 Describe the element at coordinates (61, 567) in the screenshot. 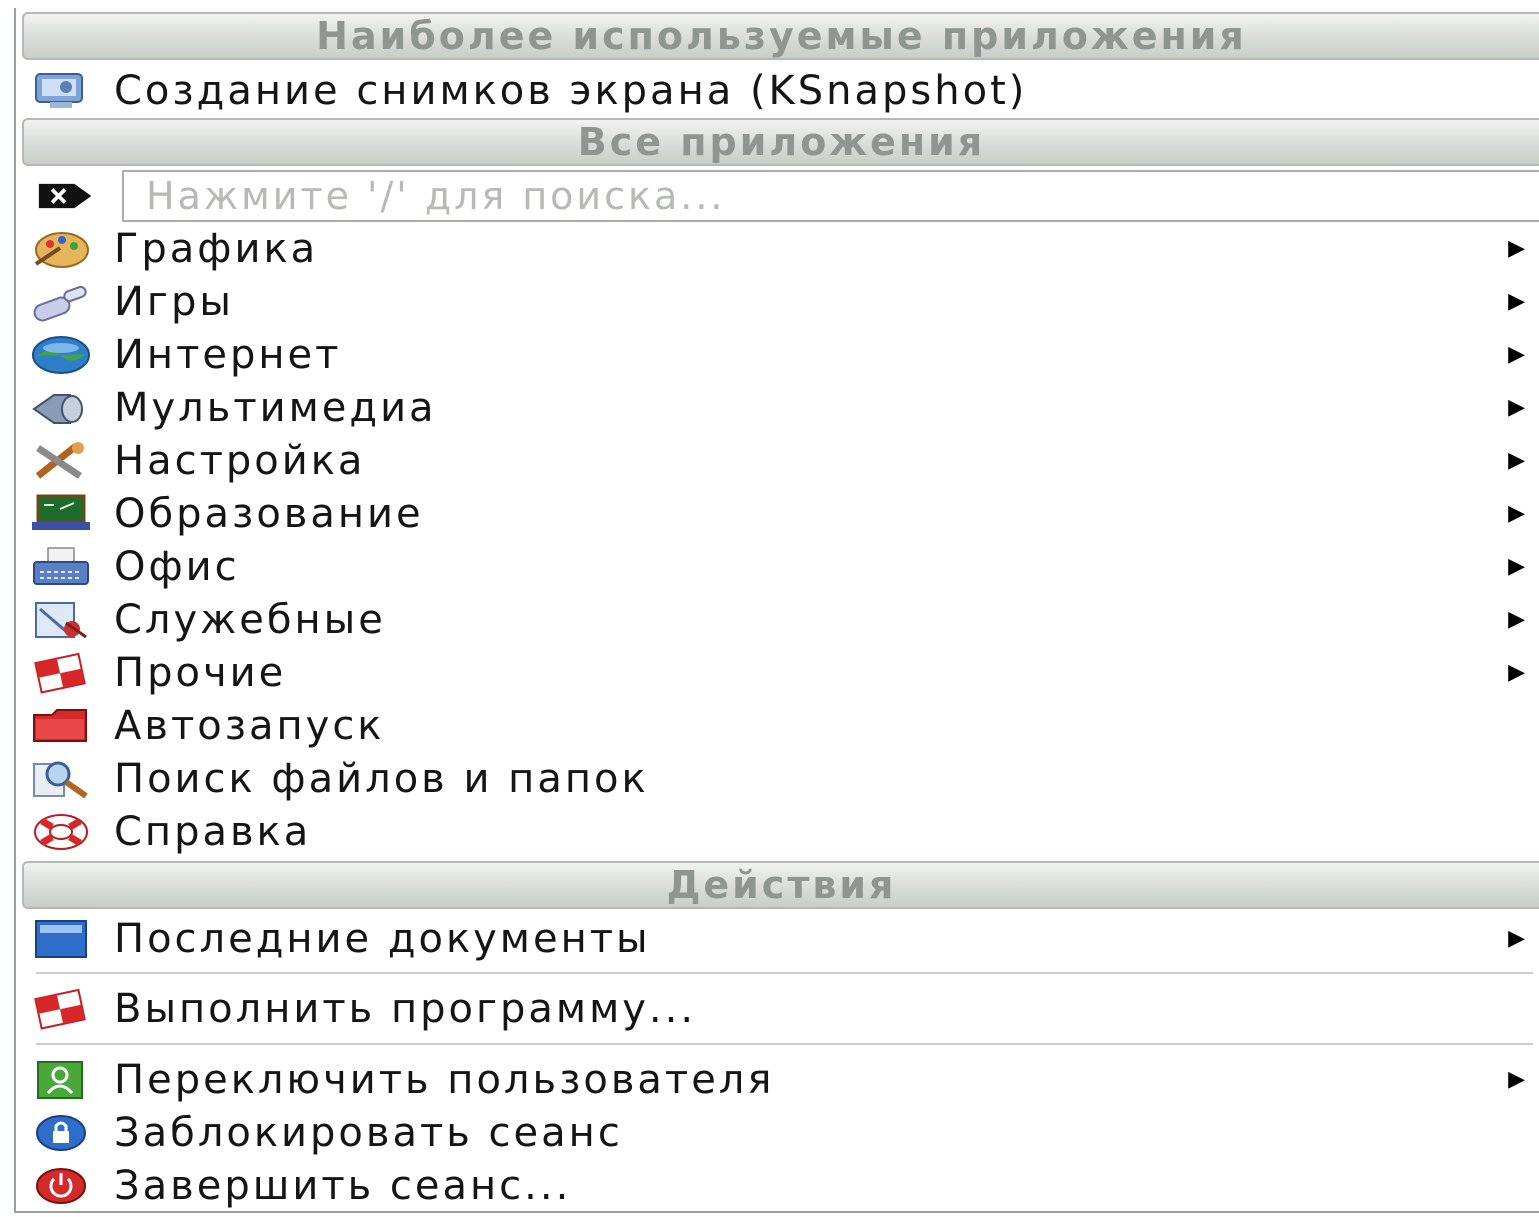

I see `typewriter-icon` at that location.